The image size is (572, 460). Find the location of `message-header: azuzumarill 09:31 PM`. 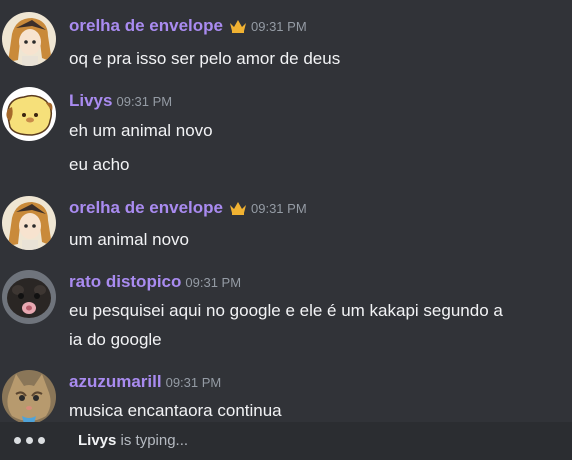

message-header: azuzumarill 09:31 PM is located at coordinates (145, 382).